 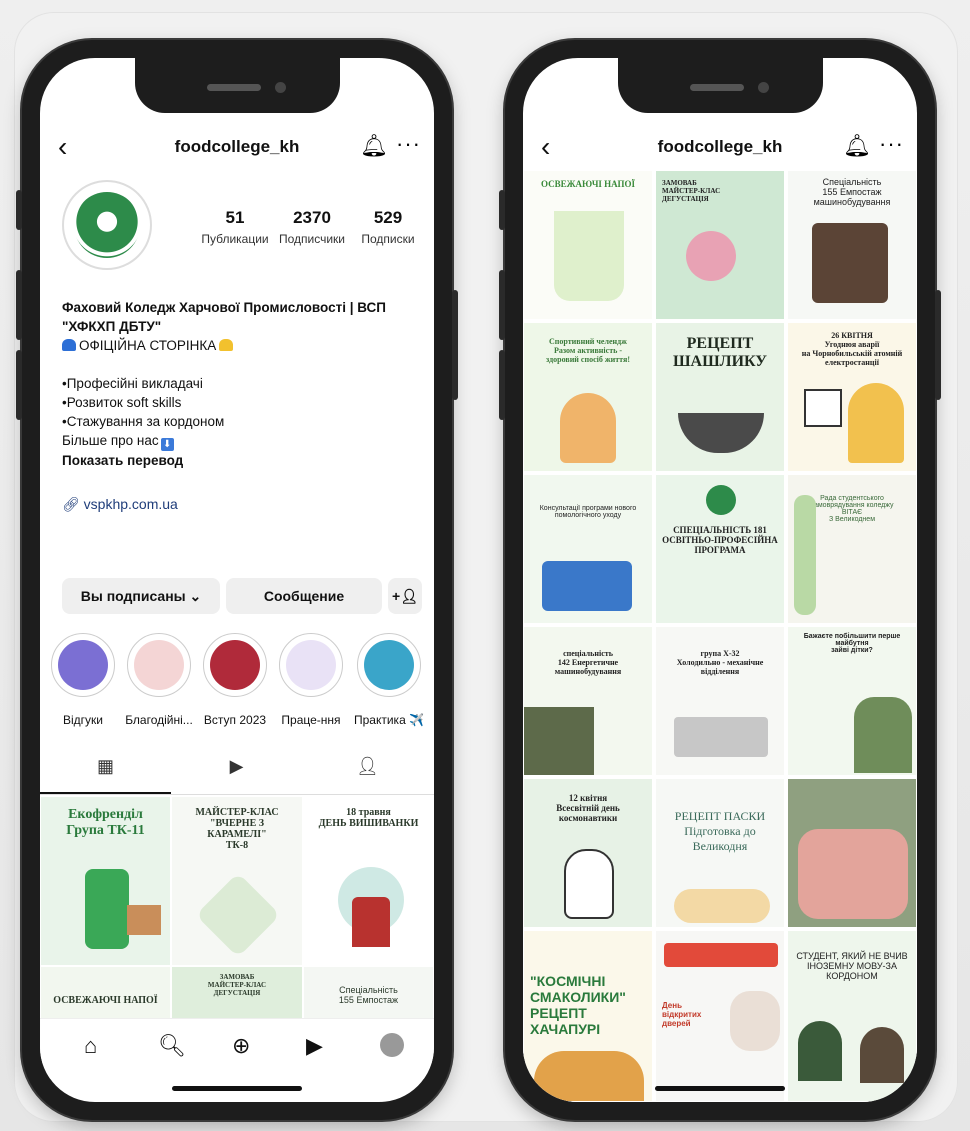 I want to click on post-tile: "КОСМІЧНІ СМАКОЛИКИ" РЕЦЕПТ ХАЧАПУРІ, so click(x=588, y=1016).